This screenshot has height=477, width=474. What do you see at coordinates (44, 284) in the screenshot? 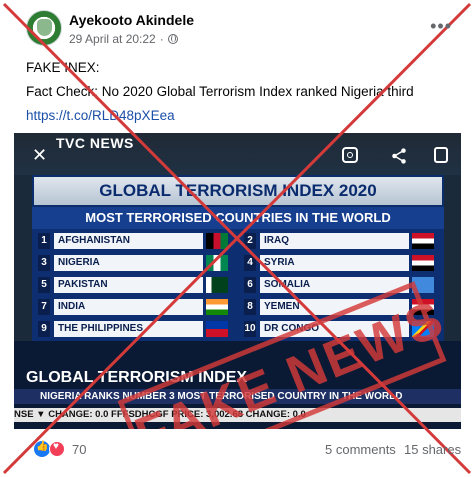
I see `rank-number: 5` at bounding box center [44, 284].